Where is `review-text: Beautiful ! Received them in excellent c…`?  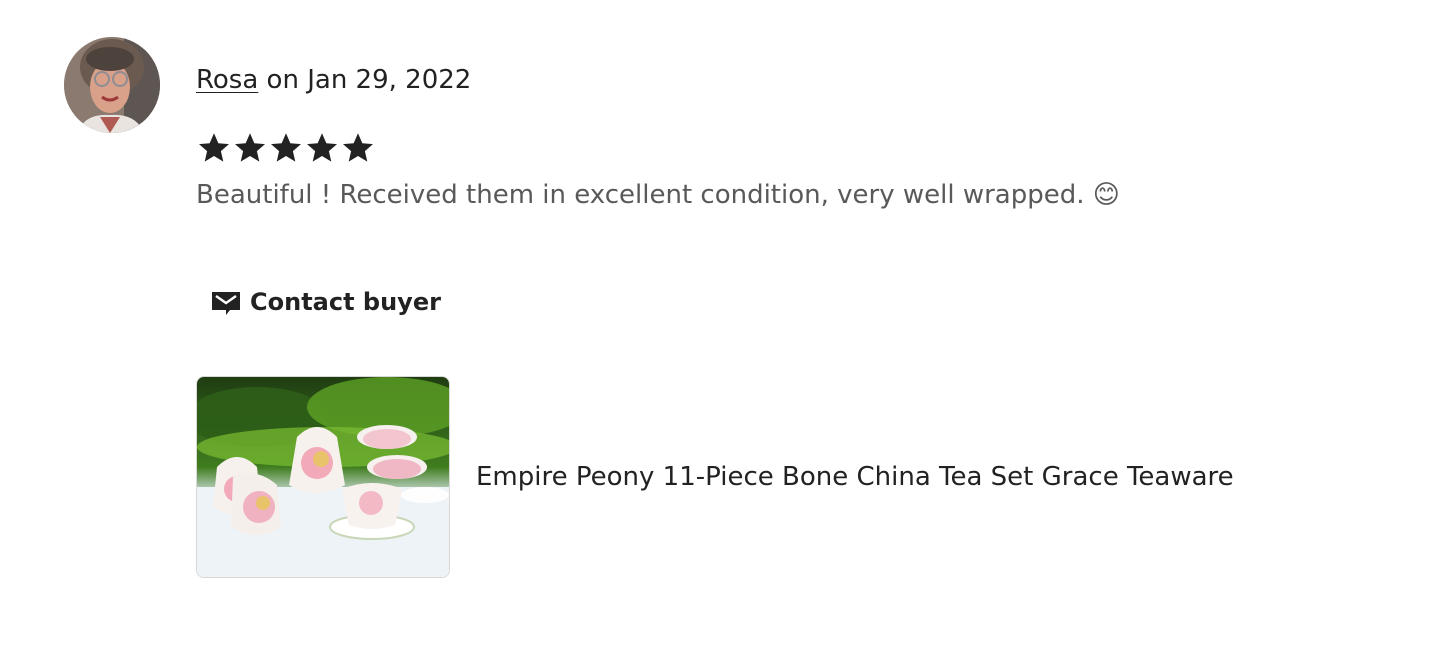 review-text: Beautiful ! Received them in excellent c… is located at coordinates (658, 195).